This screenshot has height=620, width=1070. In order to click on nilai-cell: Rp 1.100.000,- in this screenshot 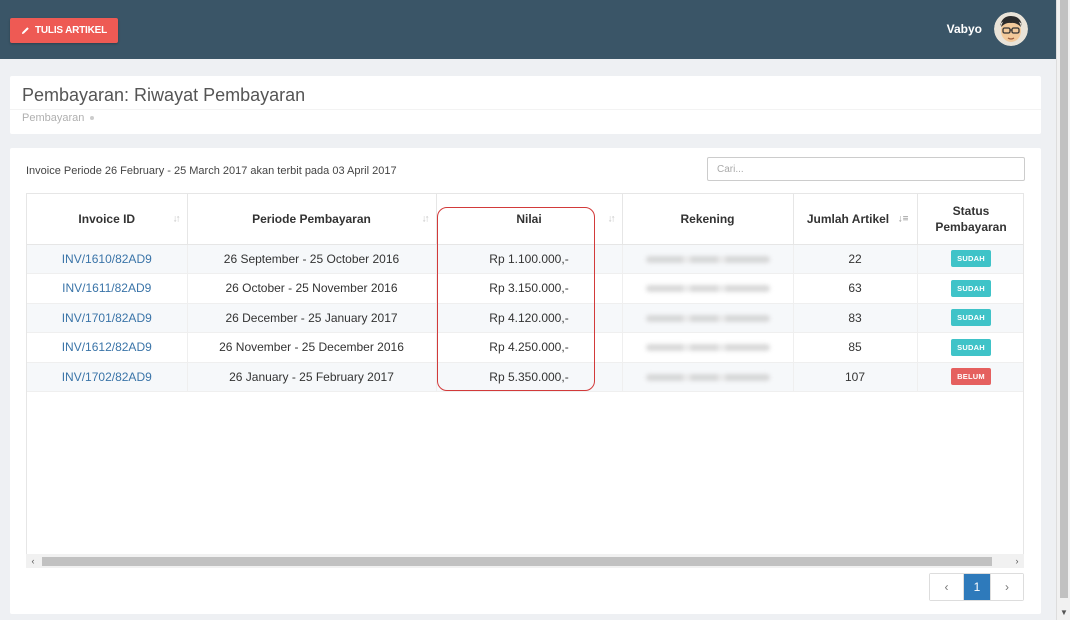, I will do `click(529, 259)`.